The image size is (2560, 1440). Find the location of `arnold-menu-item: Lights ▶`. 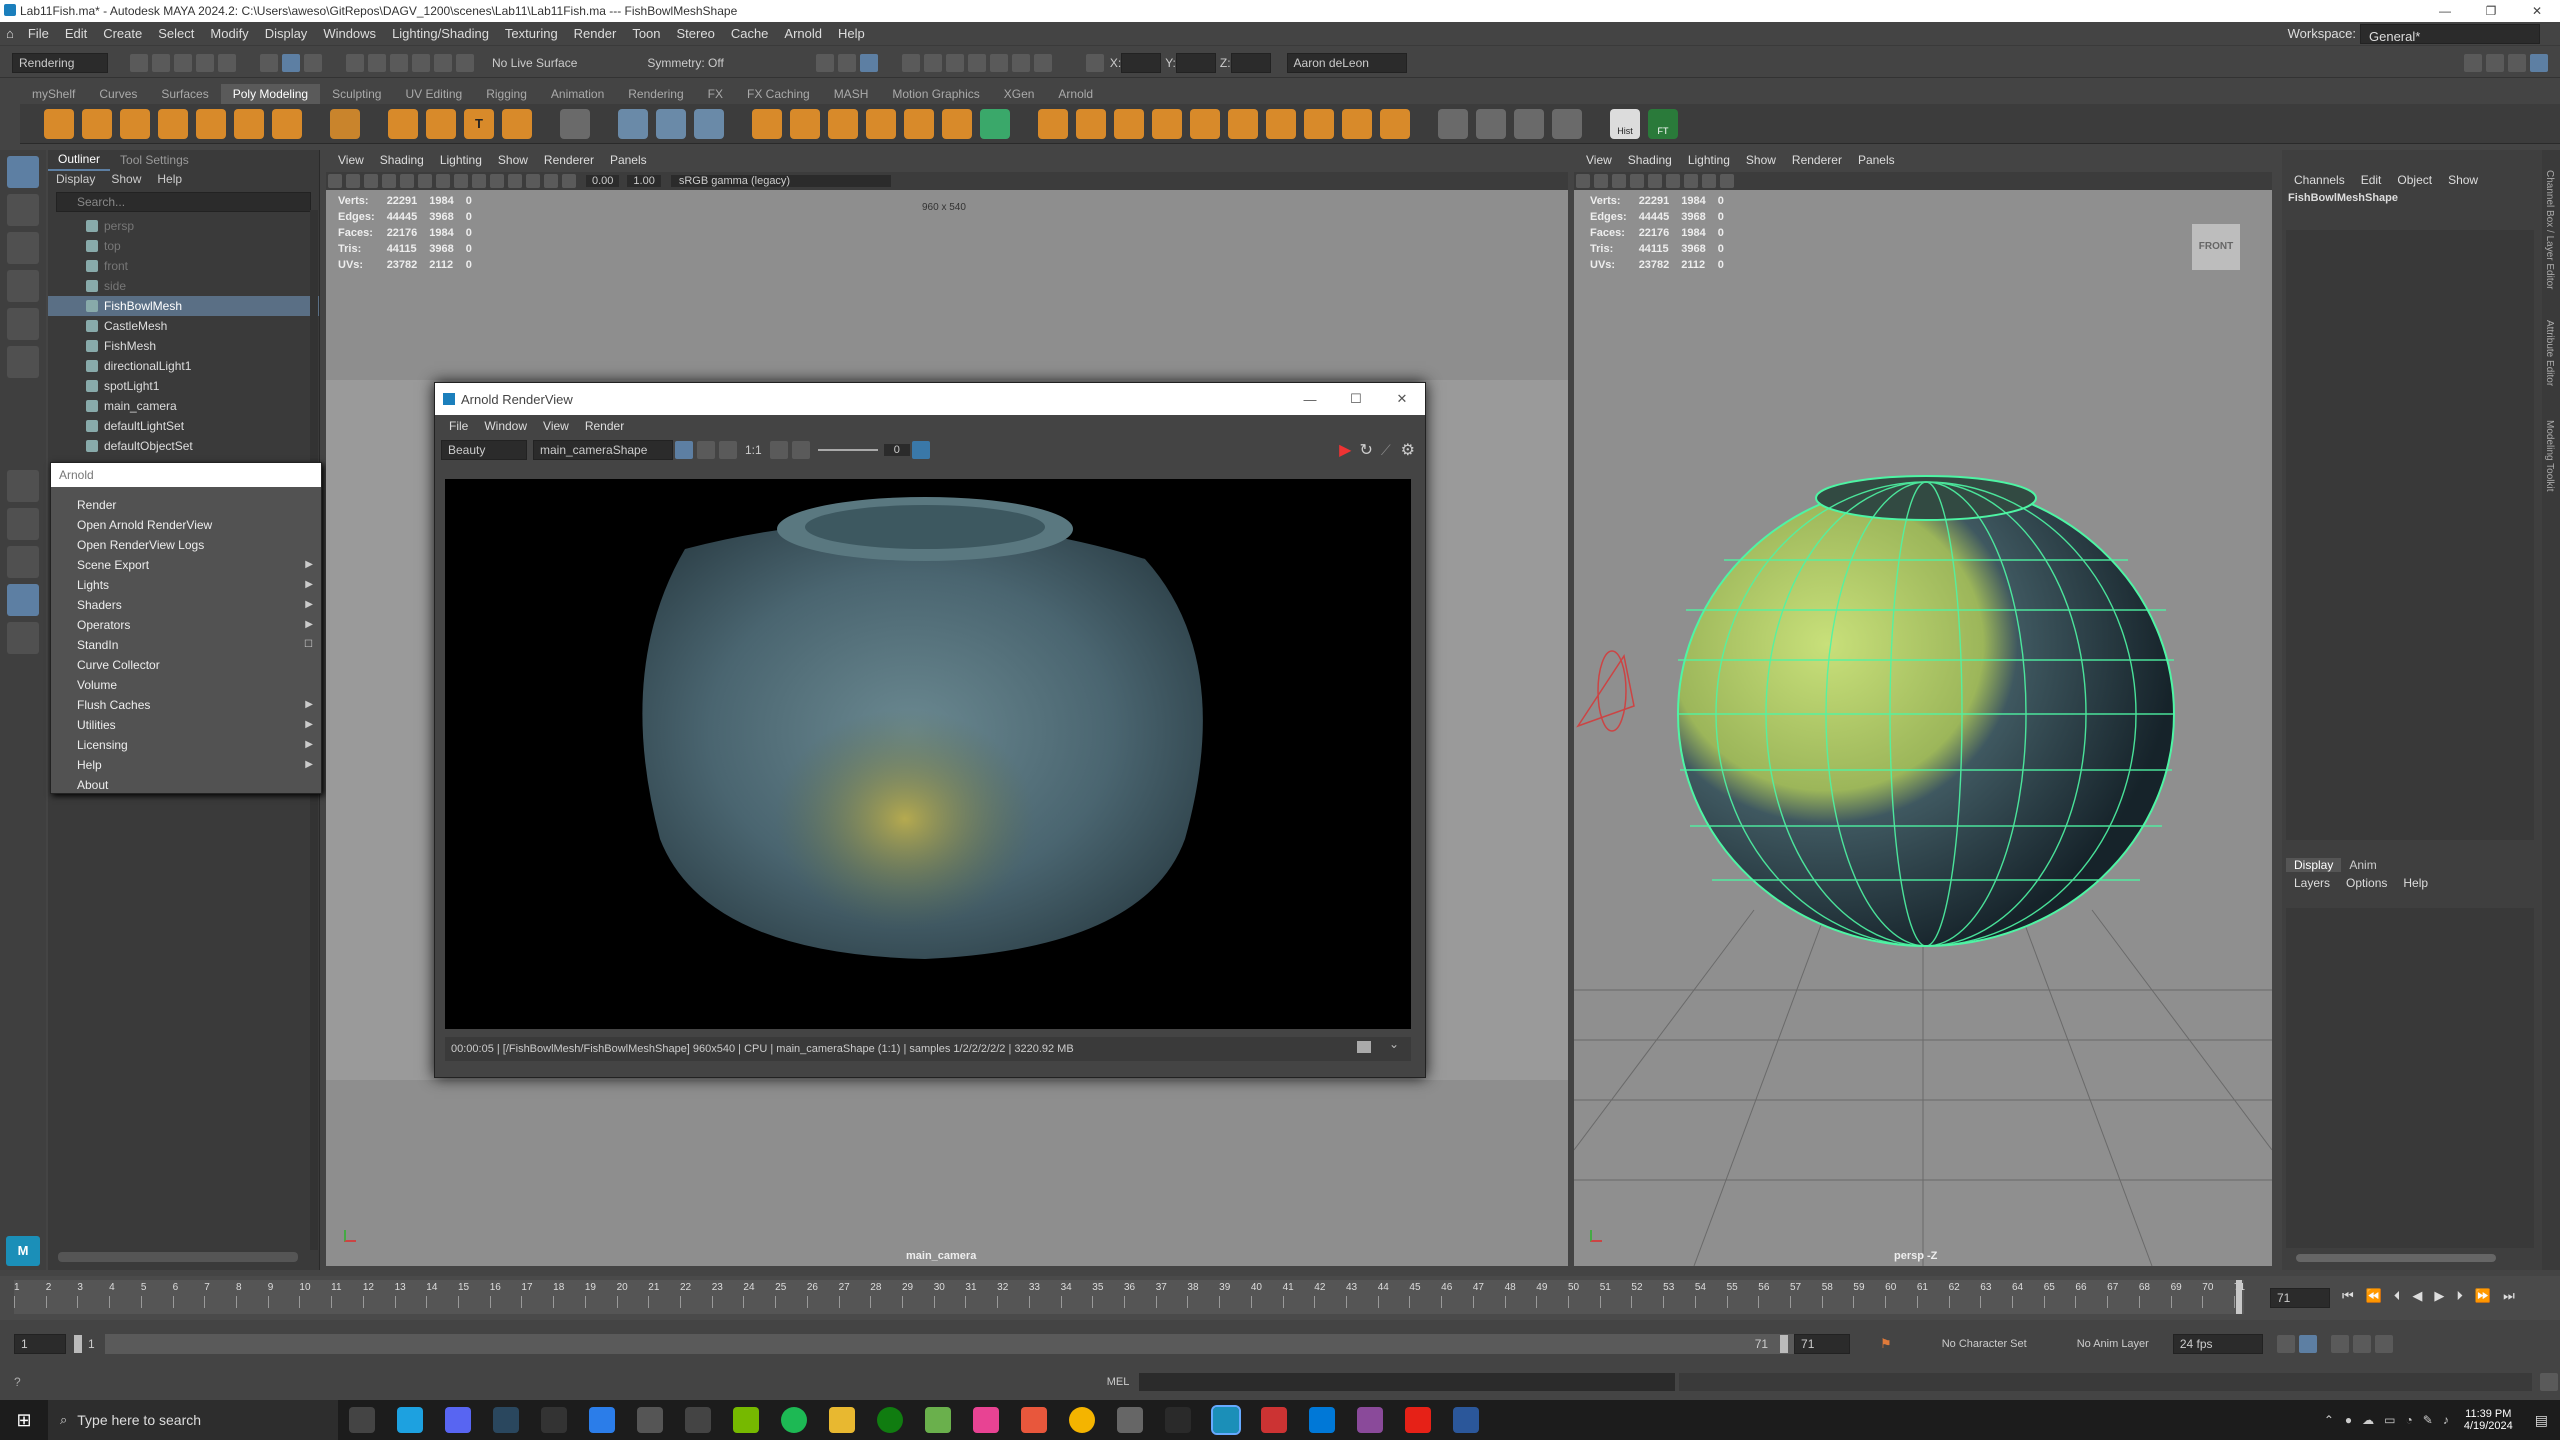

arnold-menu-item: Lights ▶ is located at coordinates (186, 585).